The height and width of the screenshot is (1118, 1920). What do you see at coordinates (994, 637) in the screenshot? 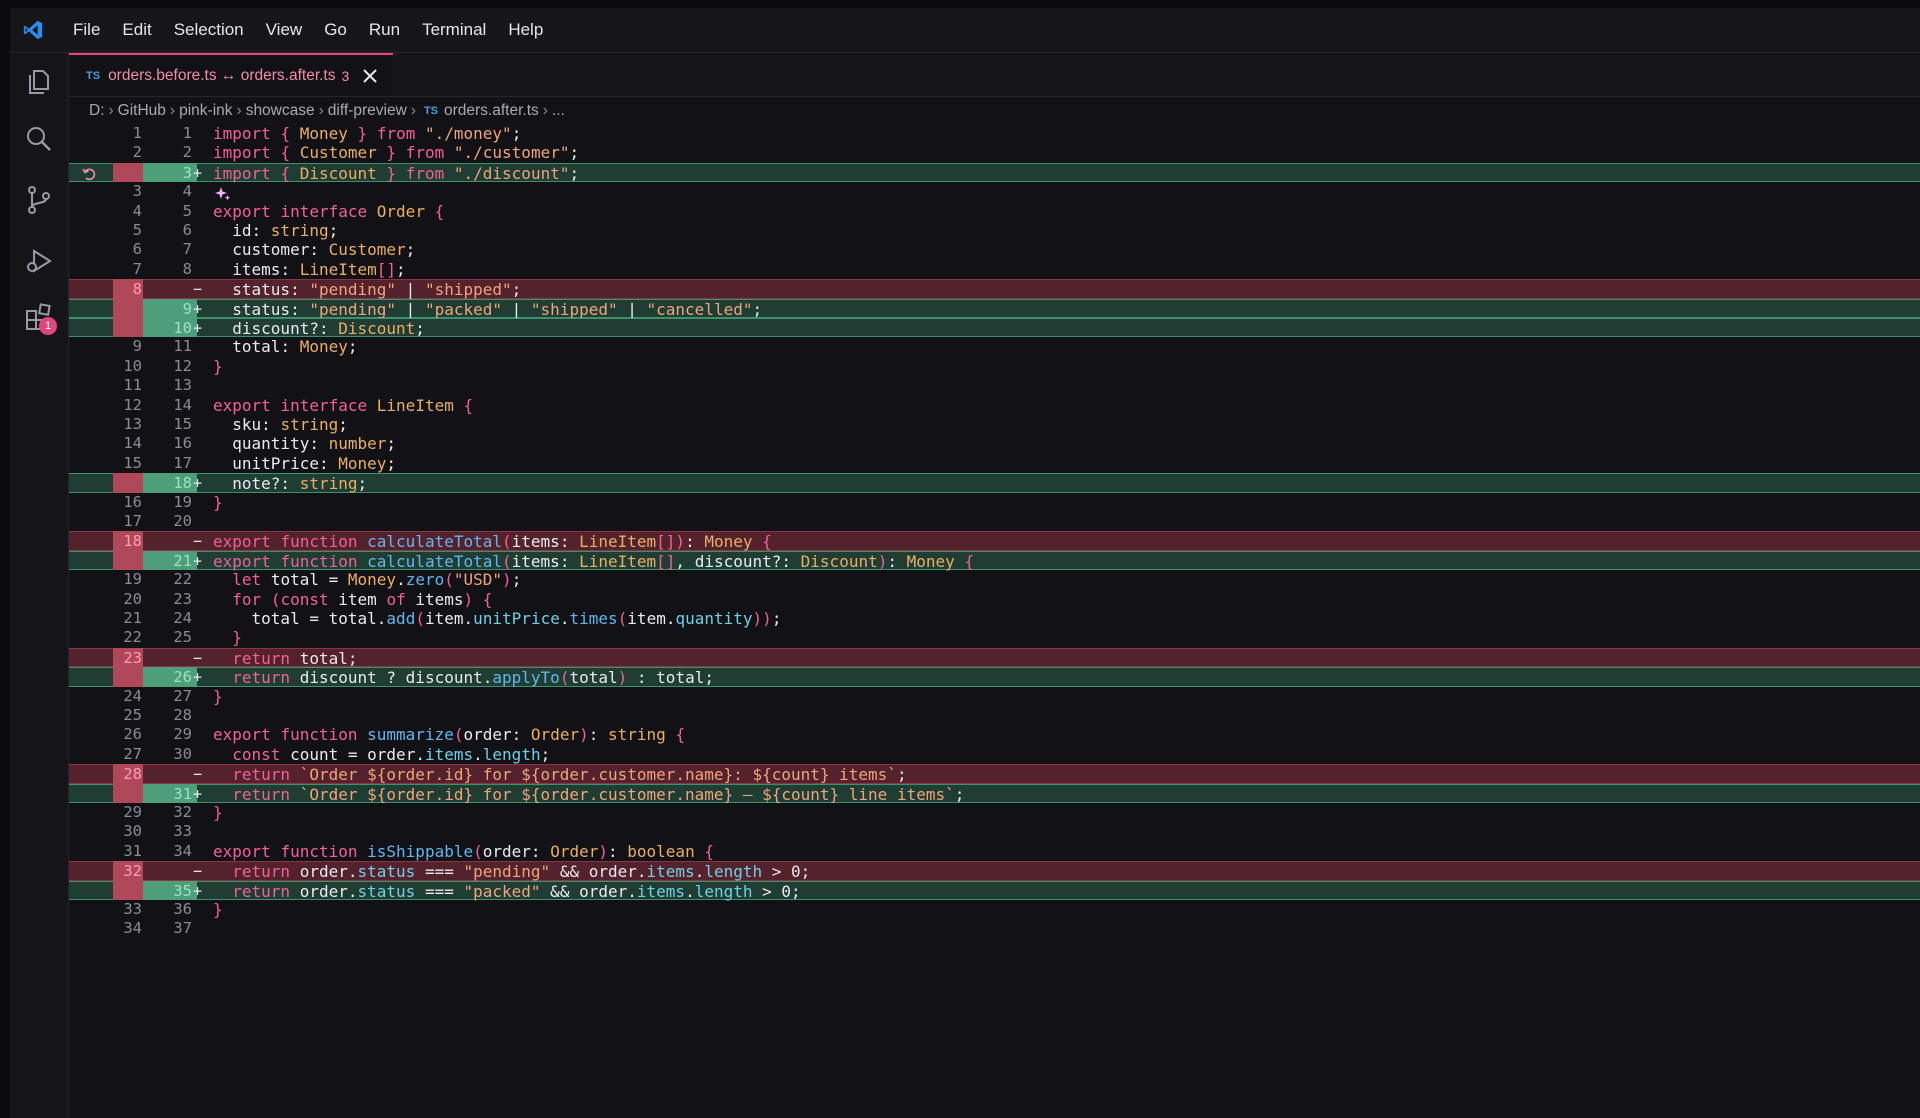
I see `diff-line: 22 25 }` at bounding box center [994, 637].